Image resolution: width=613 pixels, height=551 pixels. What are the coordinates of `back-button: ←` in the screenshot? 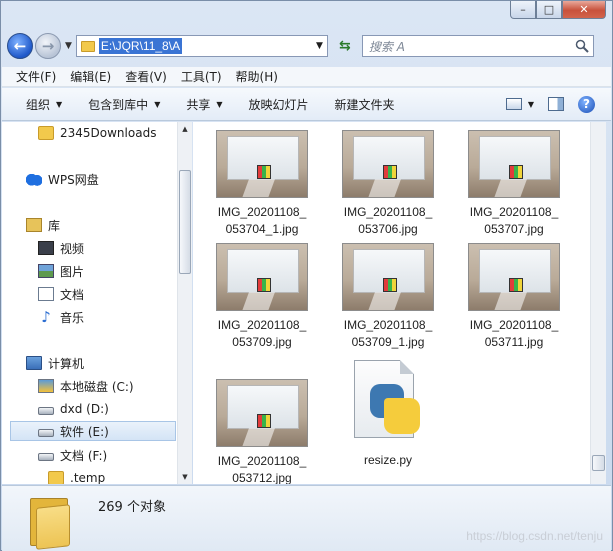 It's located at (20, 46).